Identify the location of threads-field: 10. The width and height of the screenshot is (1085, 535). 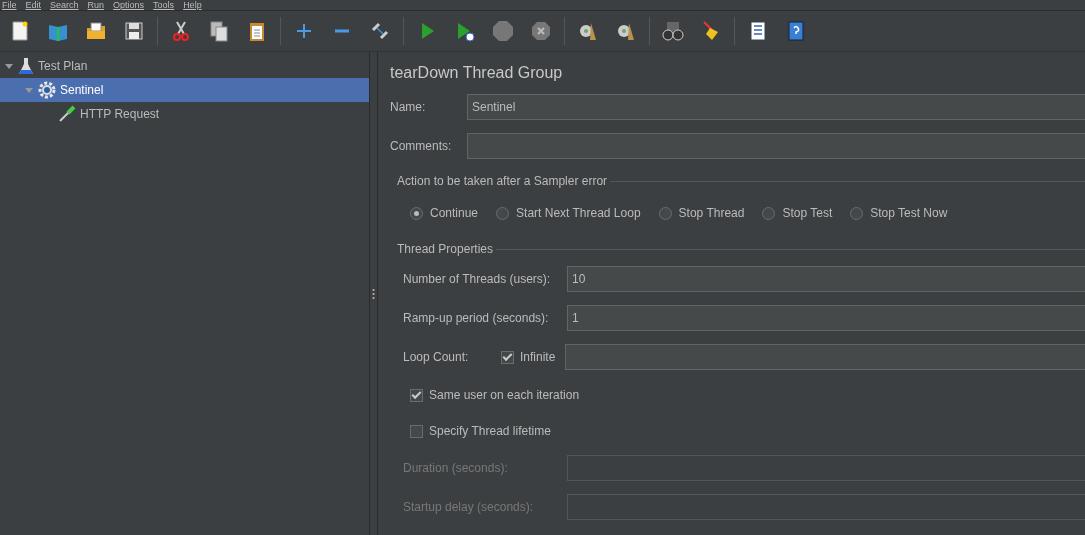
(826, 279).